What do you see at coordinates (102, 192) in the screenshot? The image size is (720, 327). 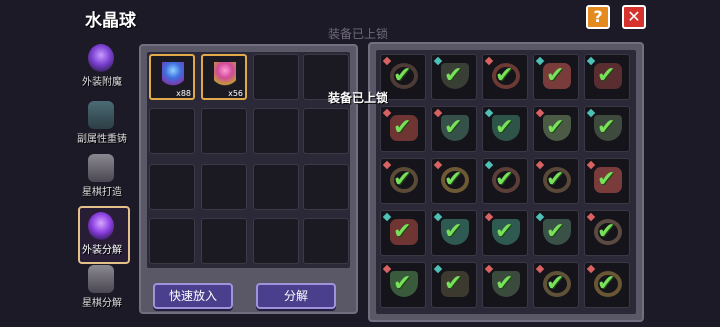 I see `sidebar-item-label: 星棋打造` at bounding box center [102, 192].